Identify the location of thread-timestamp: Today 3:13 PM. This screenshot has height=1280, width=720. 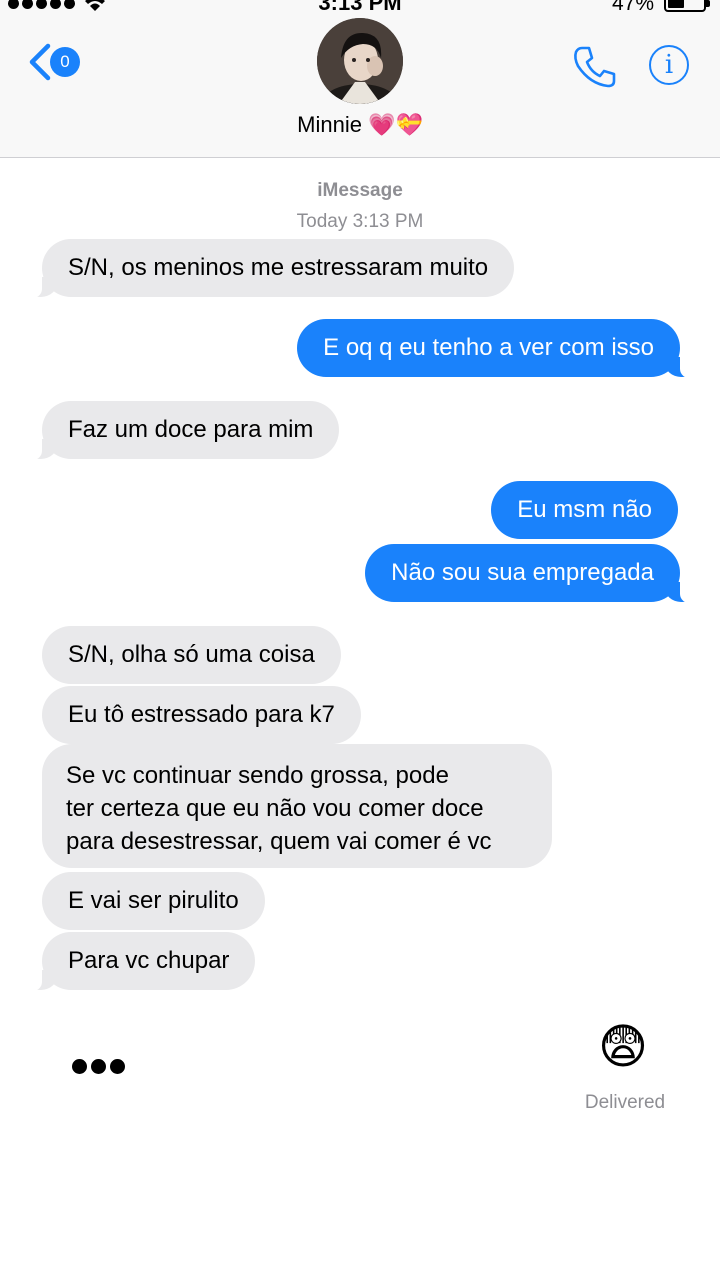
(360, 221).